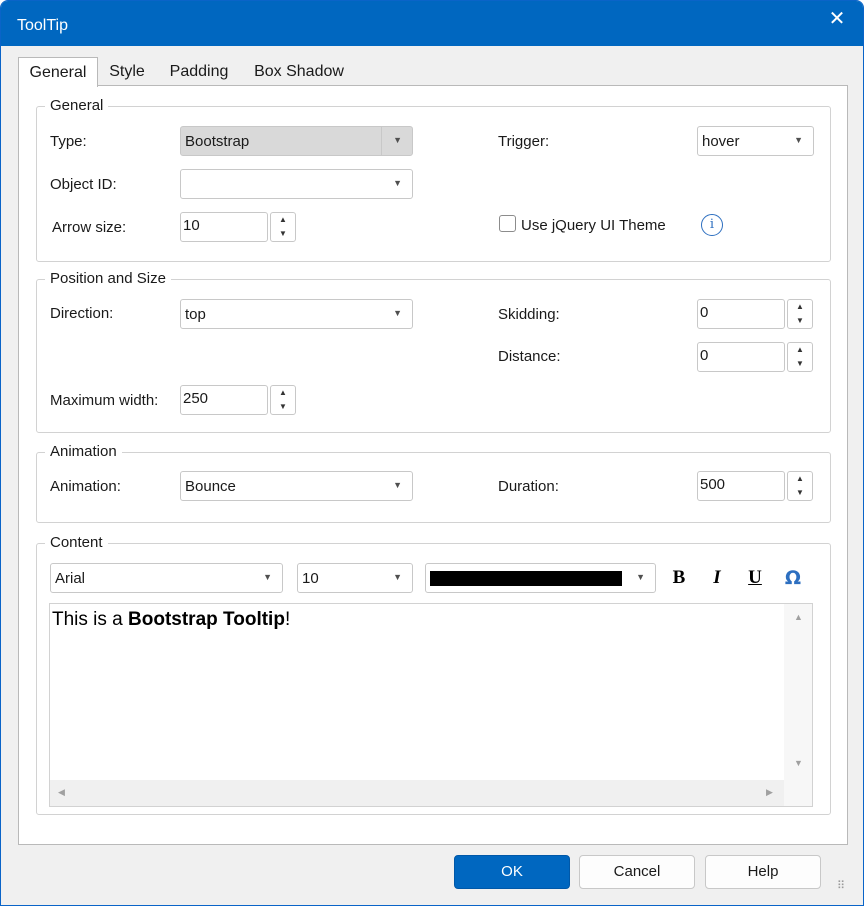  Describe the element at coordinates (755, 578) in the screenshot. I see `underline-icon: U` at that location.